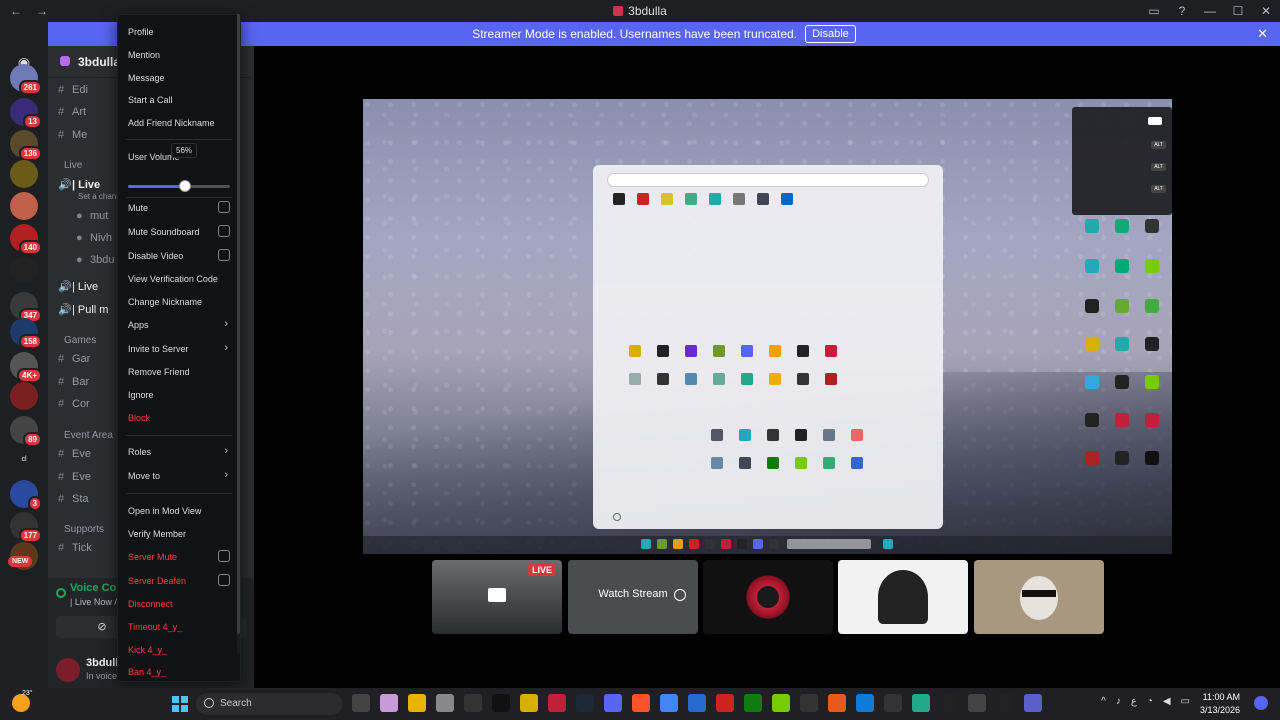  I want to click on chrome-icon, so click(669, 703).